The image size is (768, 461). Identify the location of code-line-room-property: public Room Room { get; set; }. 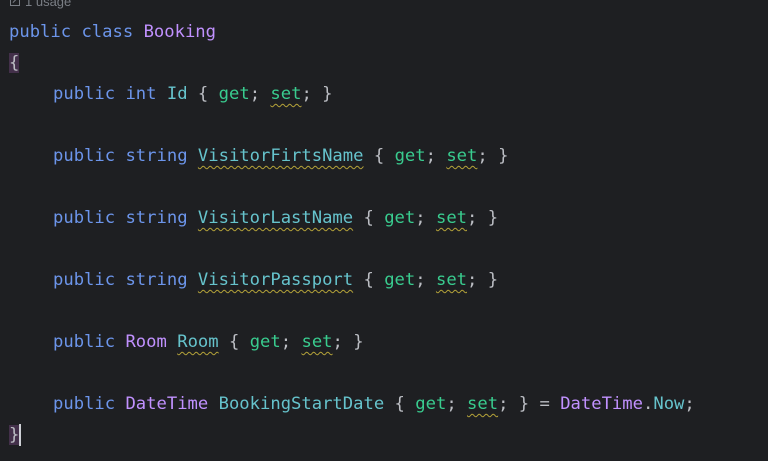
(186, 342).